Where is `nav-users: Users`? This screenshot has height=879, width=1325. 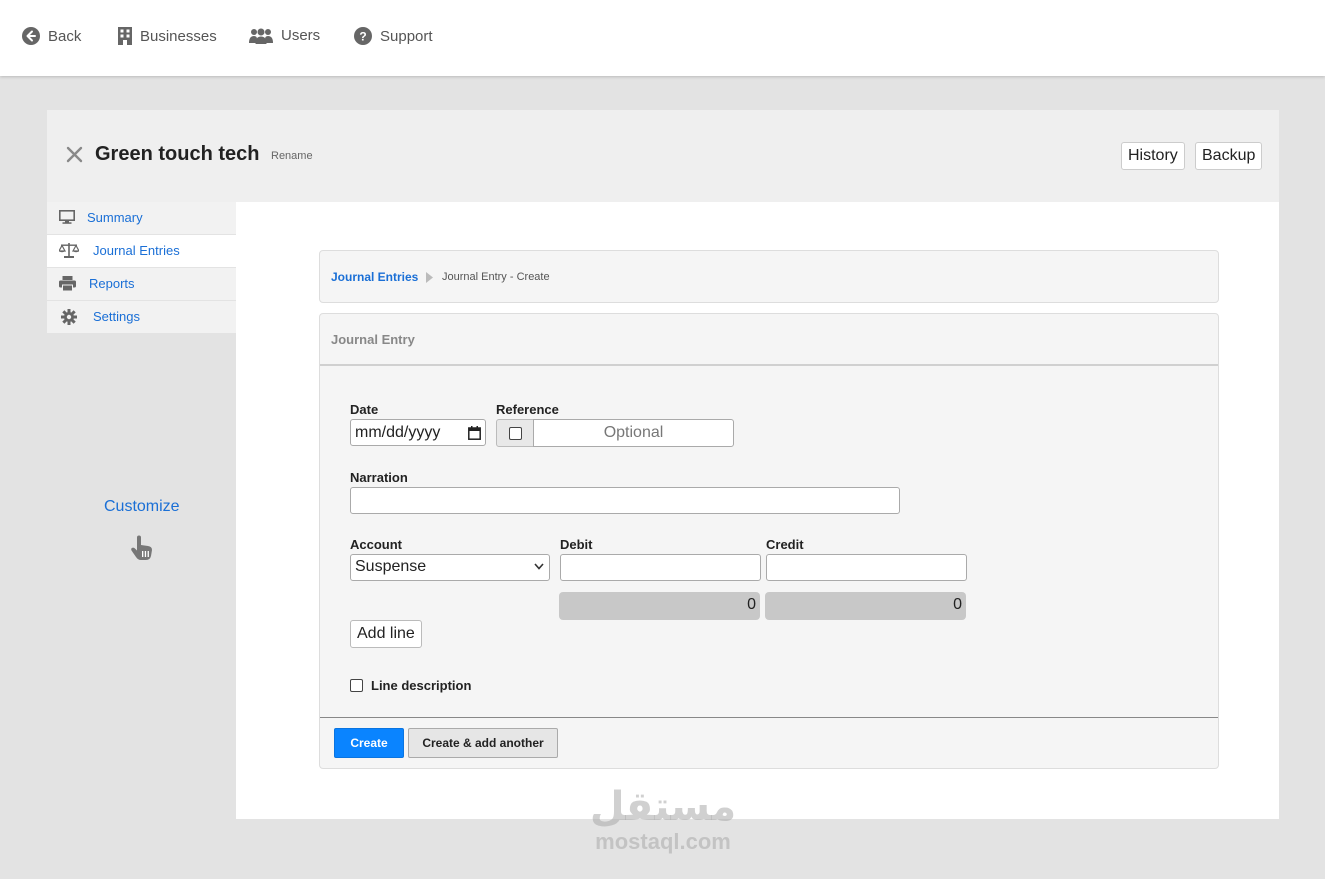
nav-users: Users is located at coordinates (284, 35).